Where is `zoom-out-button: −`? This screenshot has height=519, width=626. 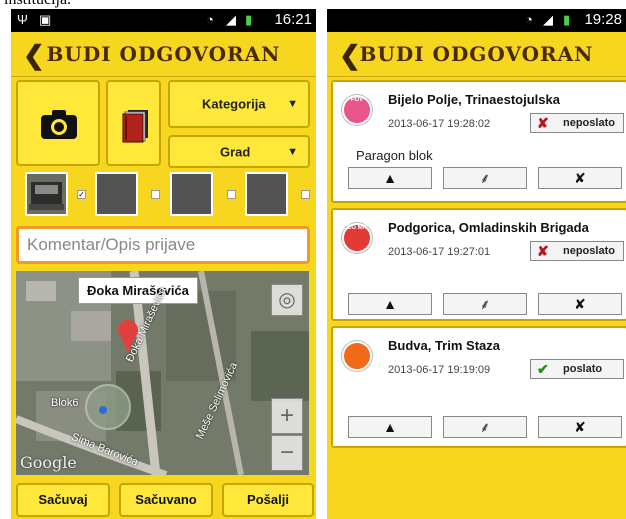 zoom-out-button: − is located at coordinates (287, 453).